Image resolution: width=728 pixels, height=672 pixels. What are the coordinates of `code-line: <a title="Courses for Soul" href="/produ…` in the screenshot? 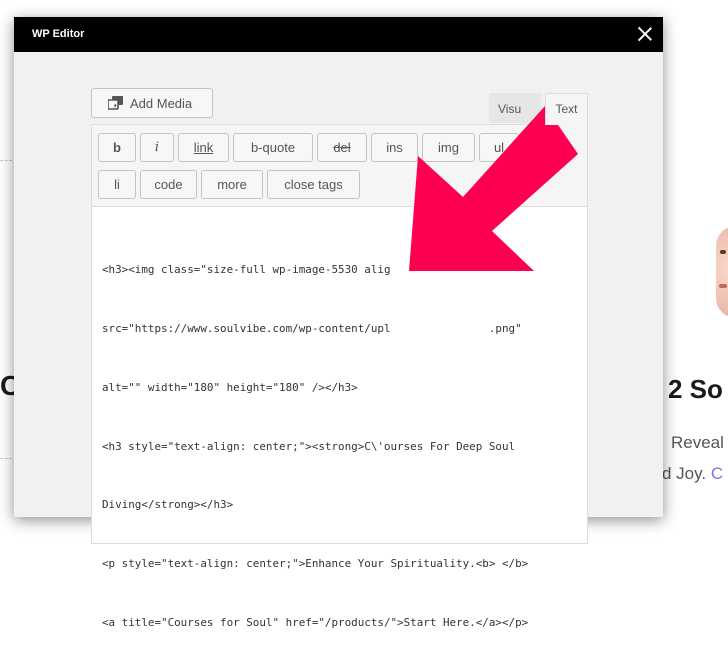 It's located at (315, 622).